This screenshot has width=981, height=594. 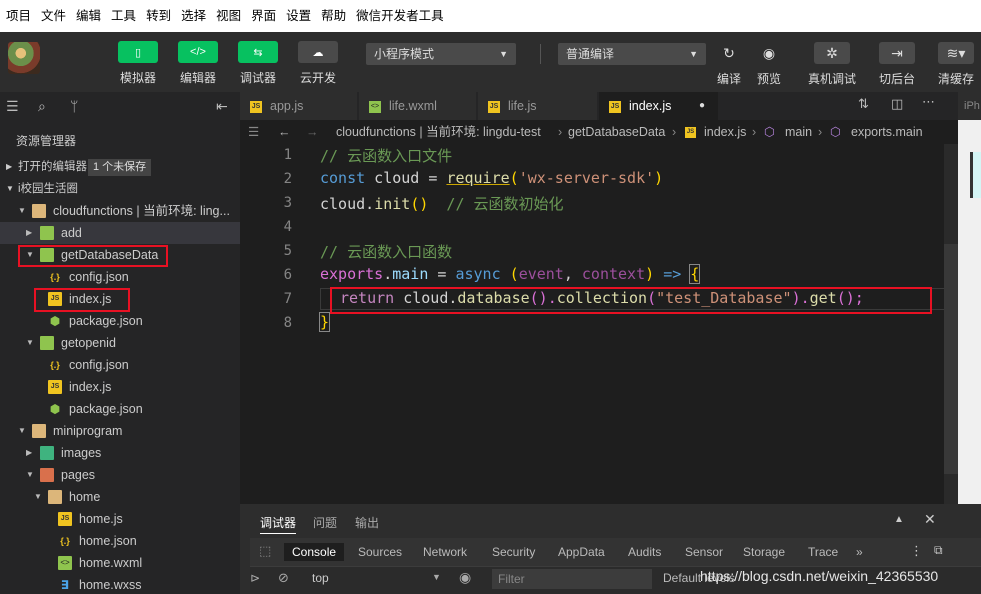 What do you see at coordinates (644, 552) in the screenshot?
I see `tab-audits: Audits` at bounding box center [644, 552].